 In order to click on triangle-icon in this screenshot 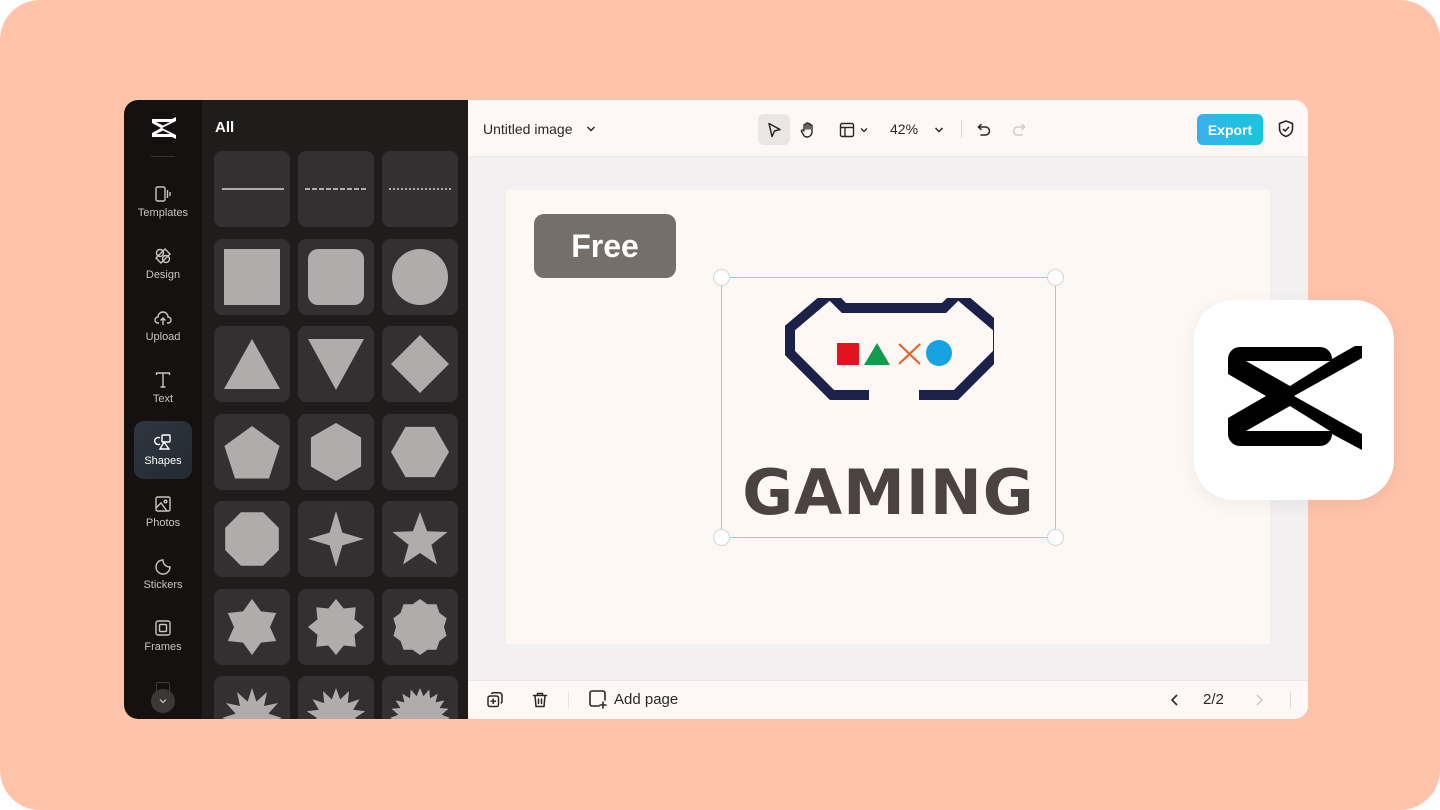, I will do `click(252, 364)`.